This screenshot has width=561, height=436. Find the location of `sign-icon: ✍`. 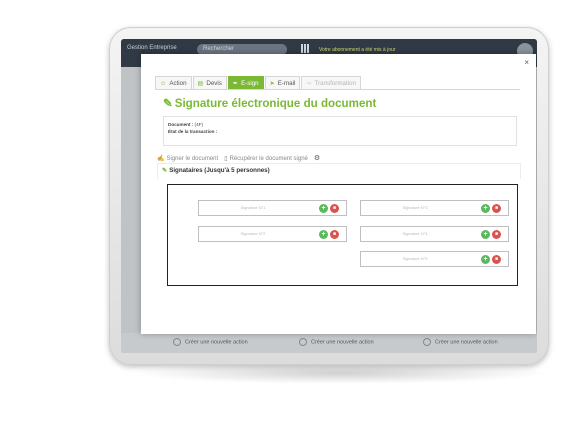

sign-icon: ✍ is located at coordinates (161, 158).